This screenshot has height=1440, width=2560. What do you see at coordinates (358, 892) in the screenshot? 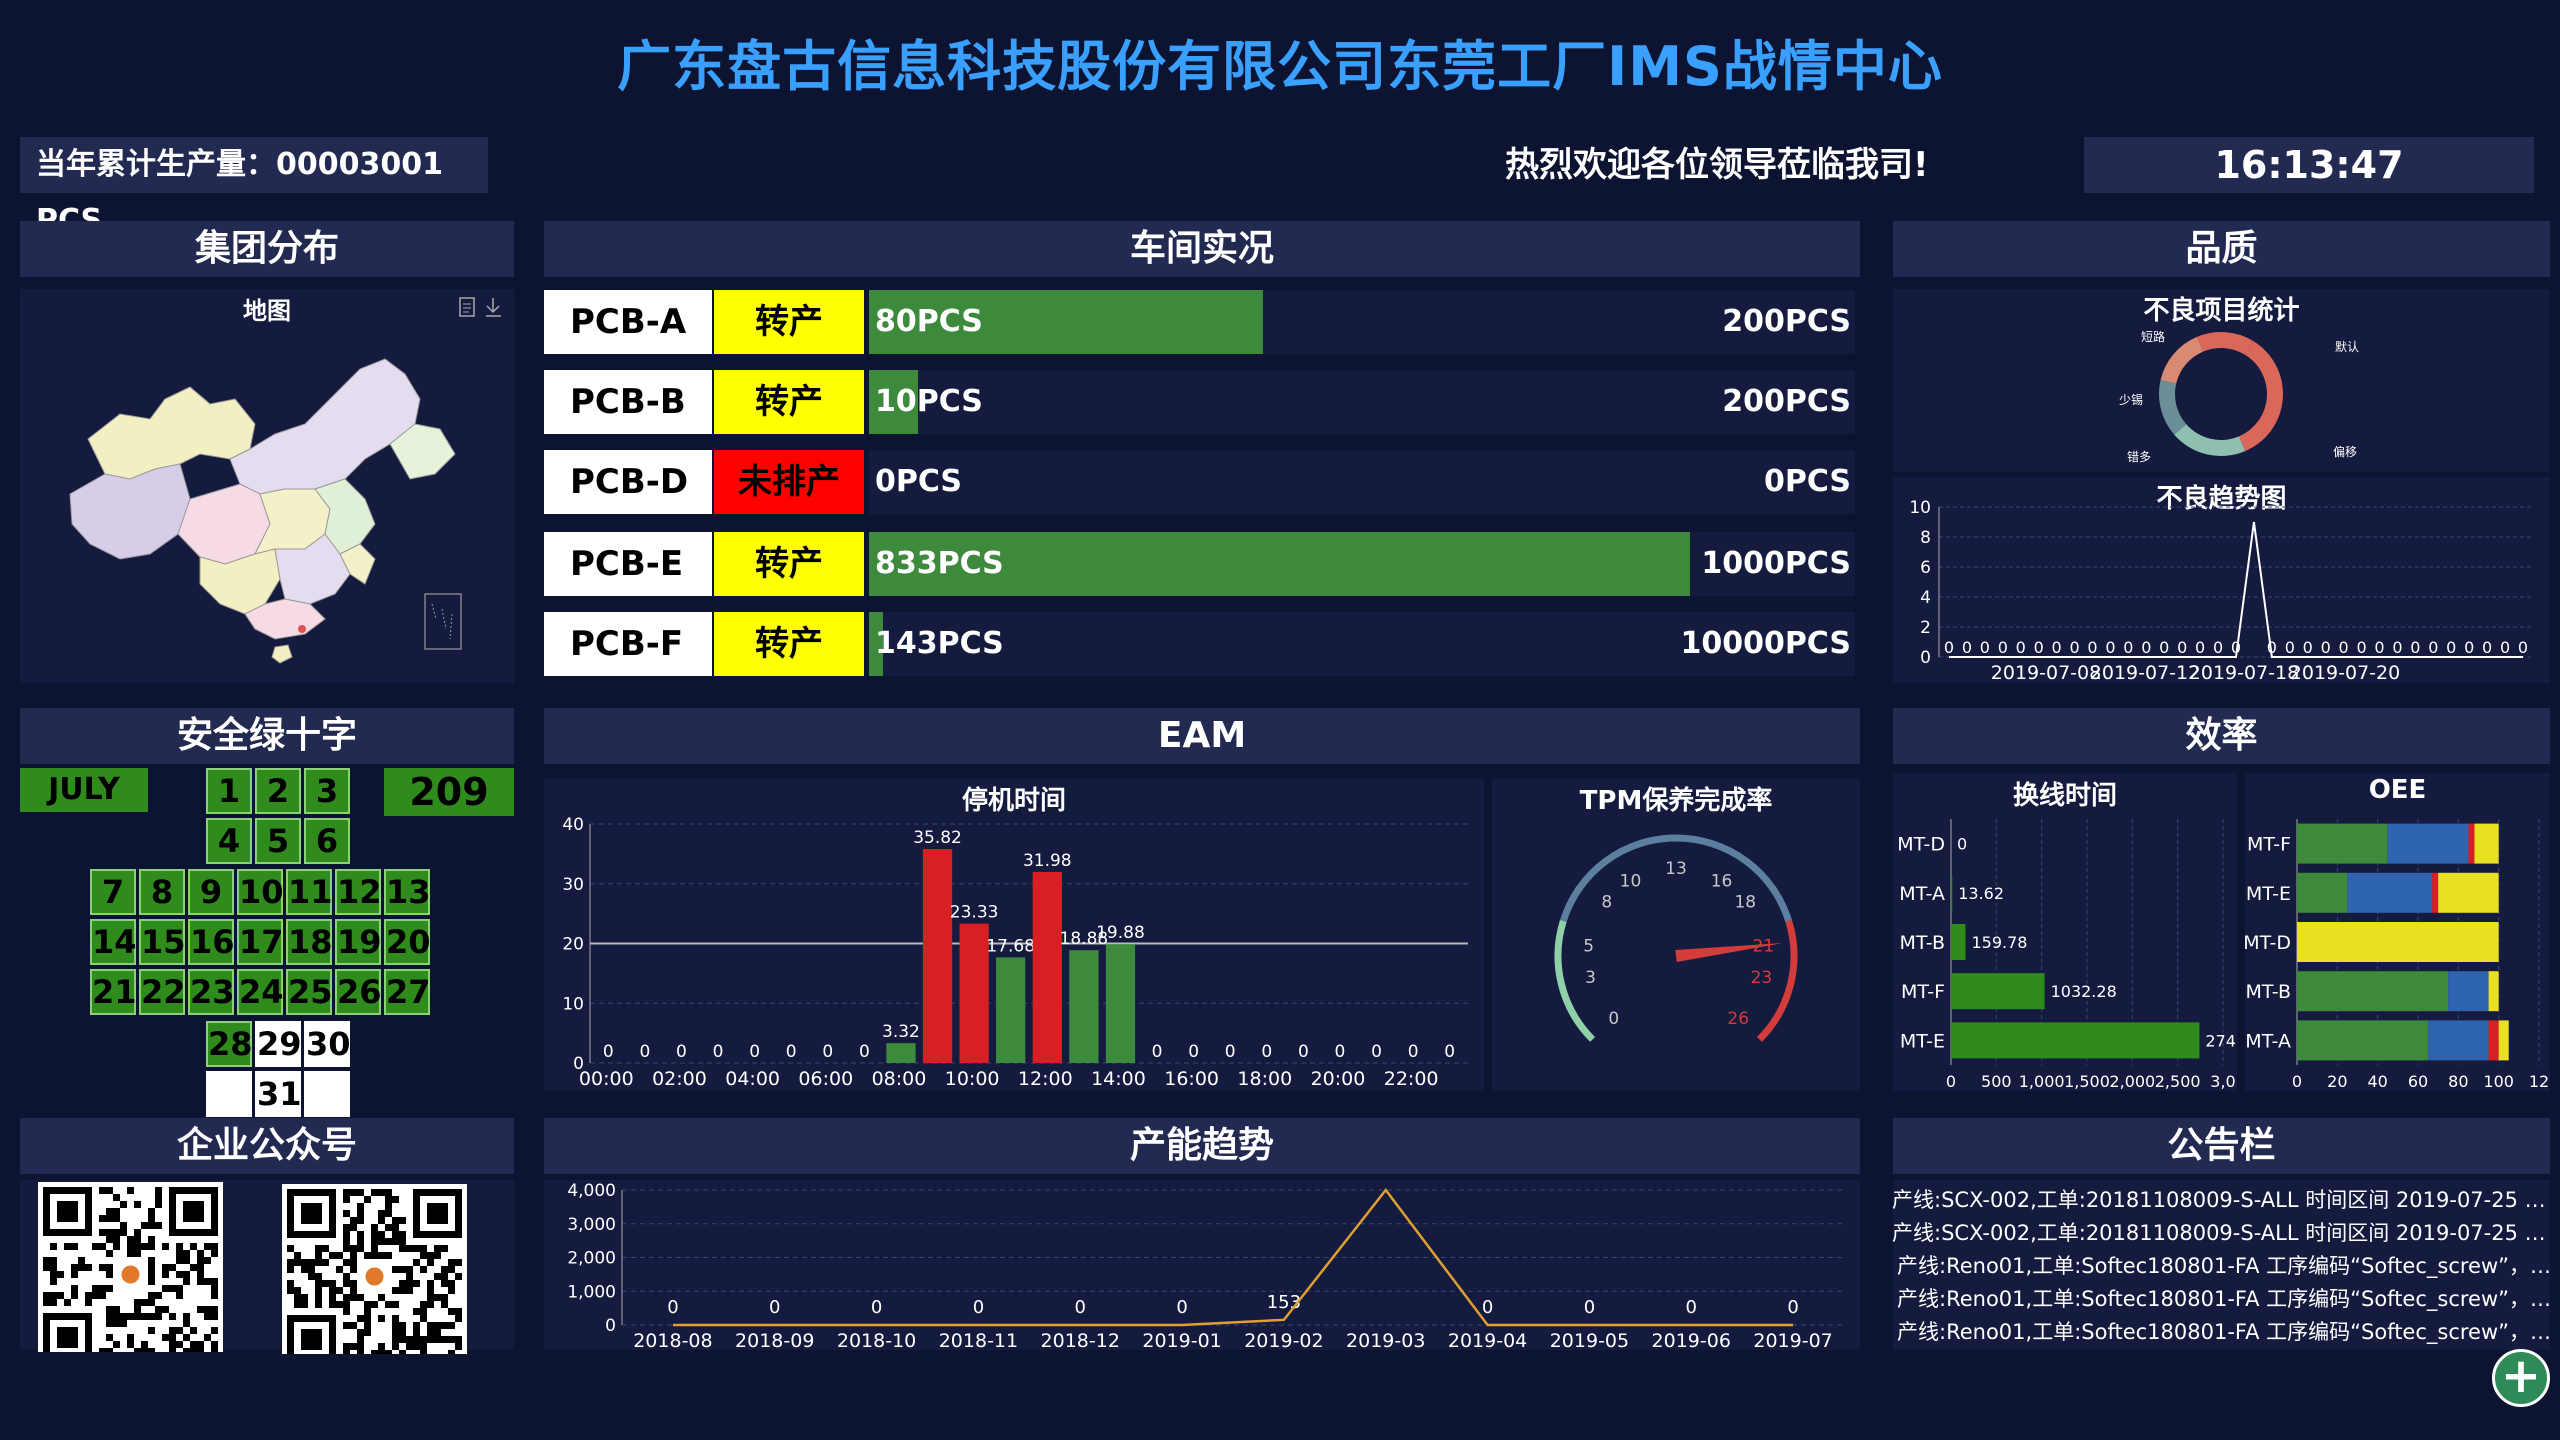
I see `calendar-day: 12` at bounding box center [358, 892].